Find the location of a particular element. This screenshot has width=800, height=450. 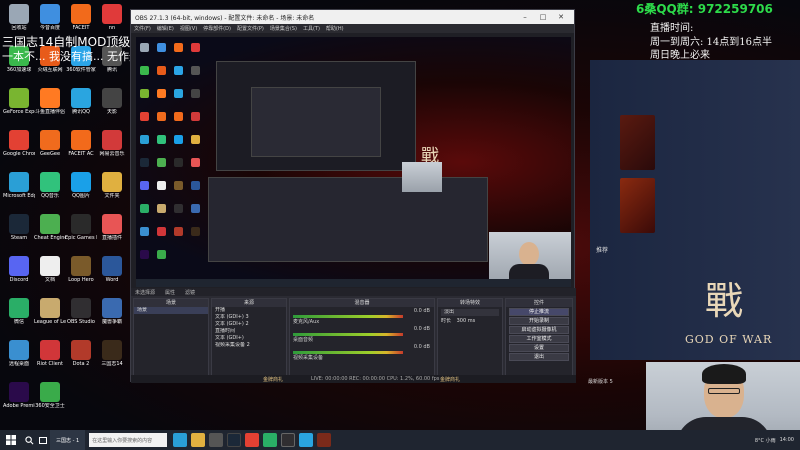

filters-button: 滤镜 is located at coordinates (190, 292).